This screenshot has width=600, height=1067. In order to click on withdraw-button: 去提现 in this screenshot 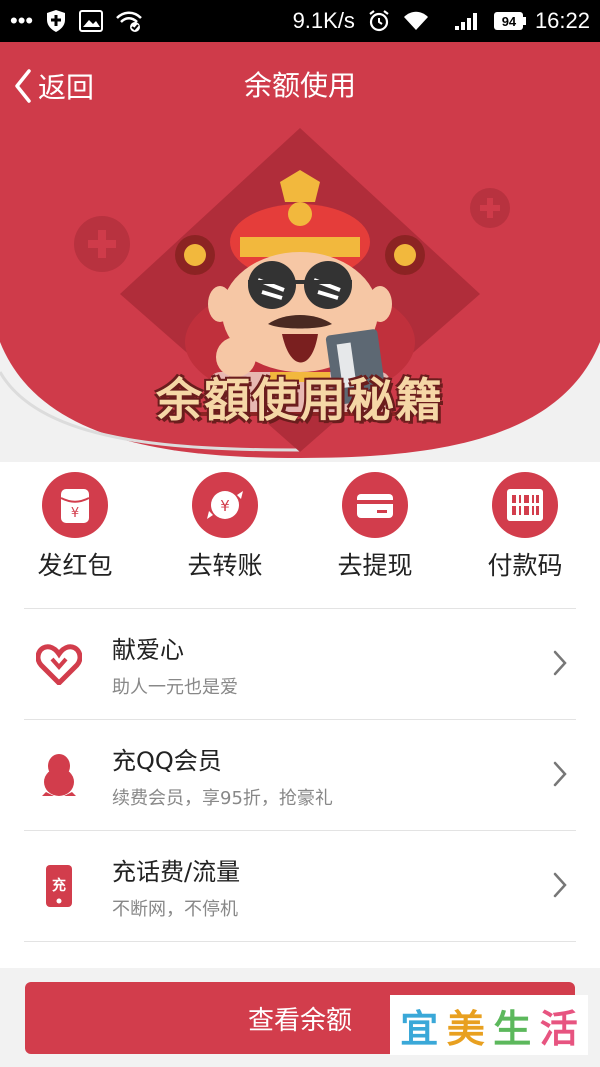, I will do `click(375, 527)`.